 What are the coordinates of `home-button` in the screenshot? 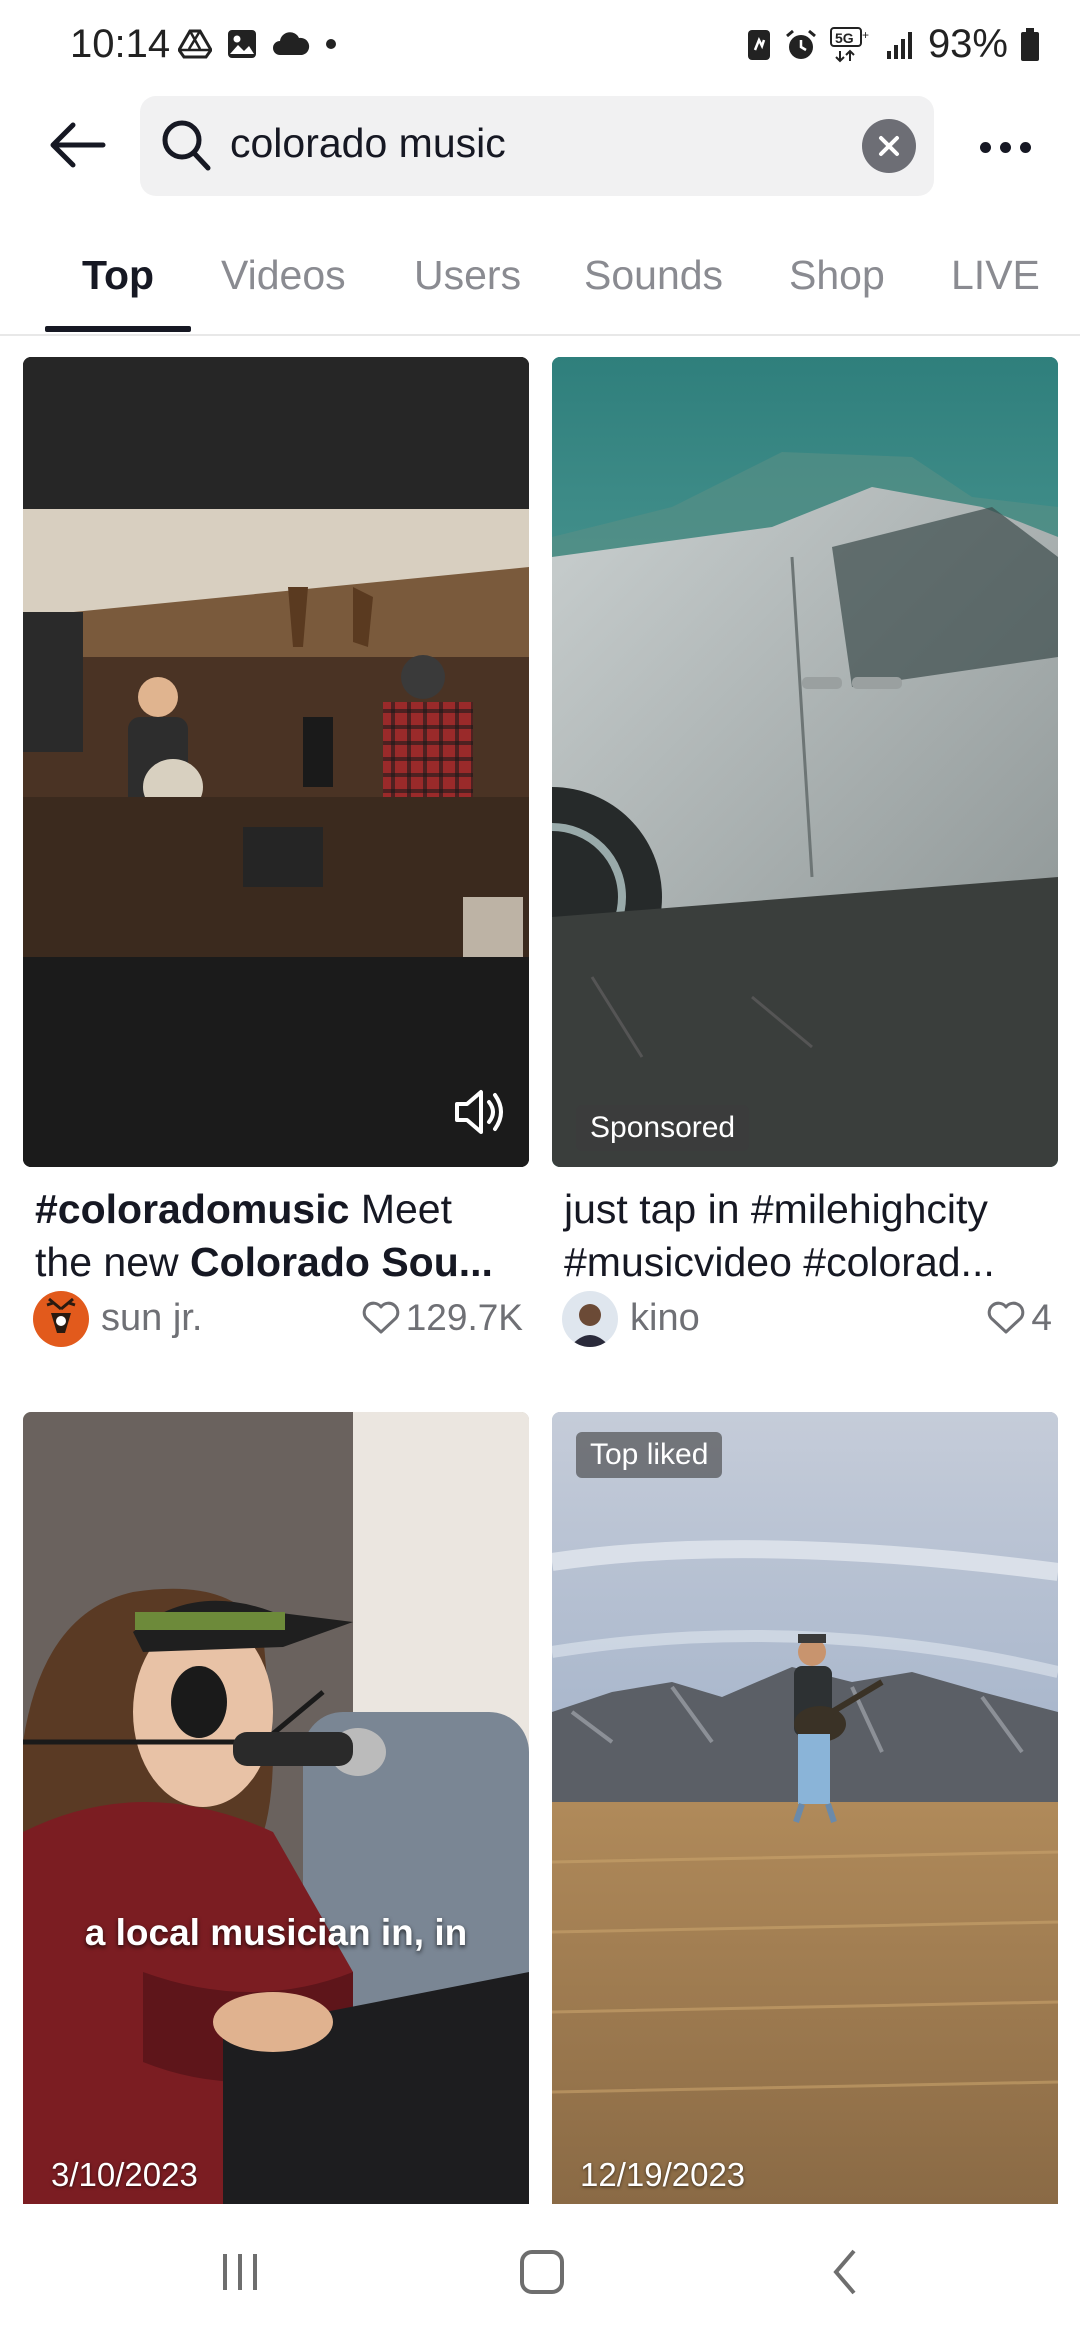 It's located at (542, 2272).